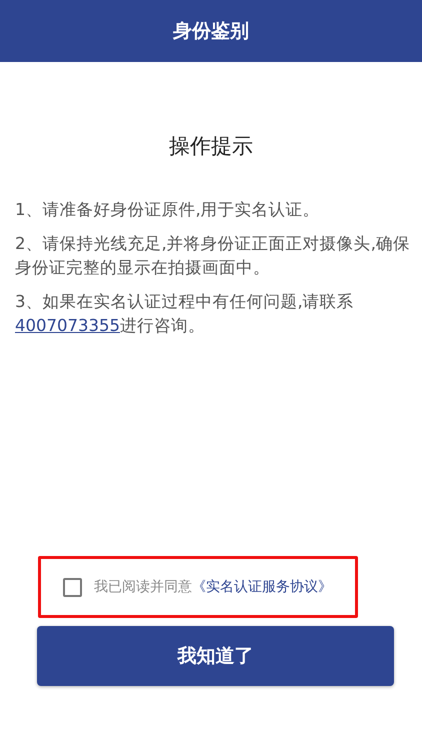 Image resolution: width=422 pixels, height=749 pixels. Describe the element at coordinates (212, 256) in the screenshot. I see `instruction-text: 2、请保持光线充足,并将身份证正面正对摄像头,确保身份证完整的显示在拍摄画面中。` at that location.